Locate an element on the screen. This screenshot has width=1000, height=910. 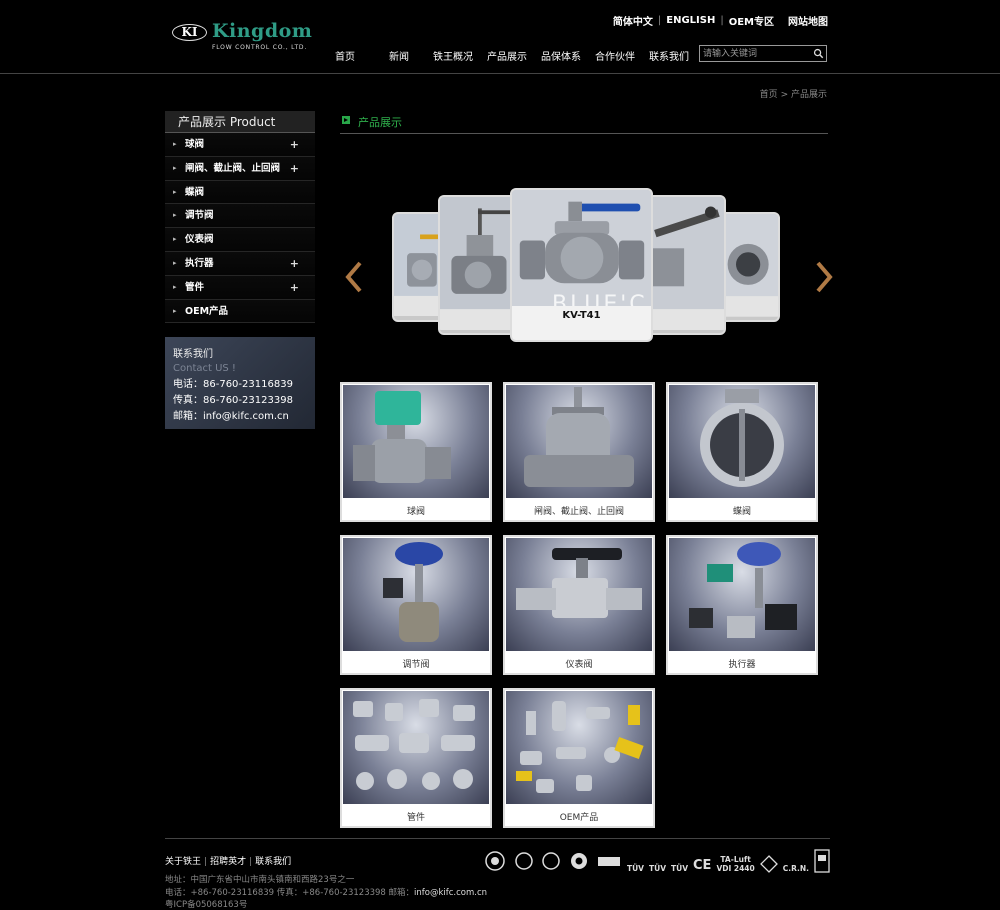
lang-english-link: ENGLISH is located at coordinates (690, 20).